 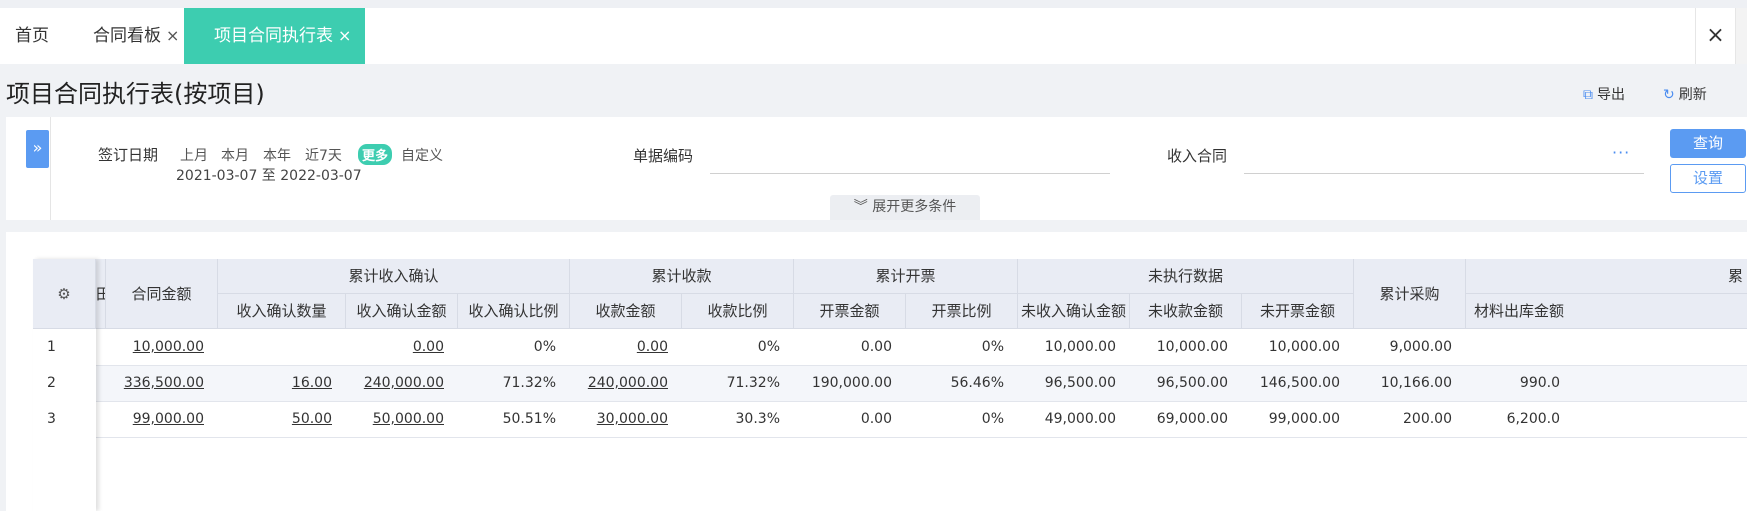 I want to click on date-range-value: 2021-03-07 至 2022-03-07, so click(x=269, y=175).